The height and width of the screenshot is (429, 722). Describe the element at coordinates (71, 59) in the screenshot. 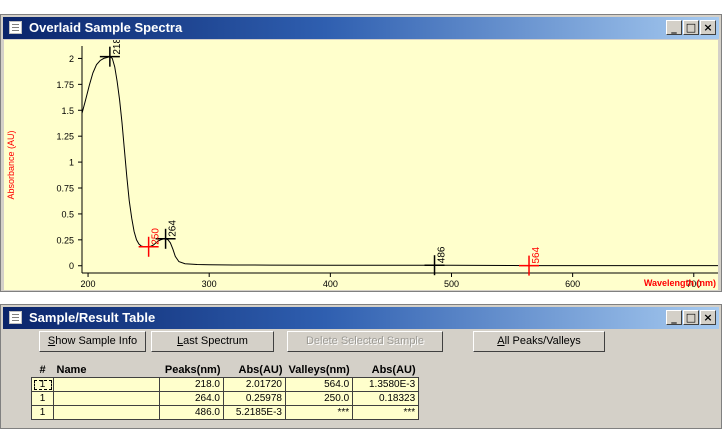

I see `y-tick-label: 2` at that location.